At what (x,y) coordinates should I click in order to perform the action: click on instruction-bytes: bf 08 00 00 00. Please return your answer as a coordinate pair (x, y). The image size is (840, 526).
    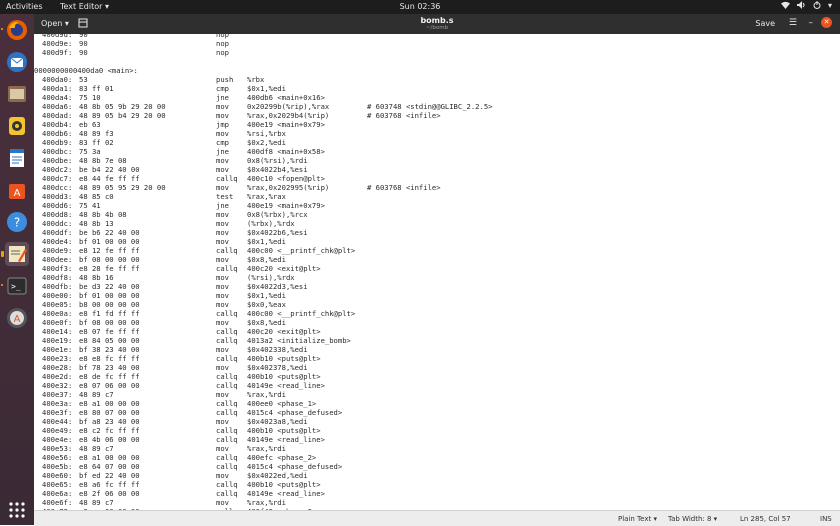
    Looking at the image, I should click on (109, 259).